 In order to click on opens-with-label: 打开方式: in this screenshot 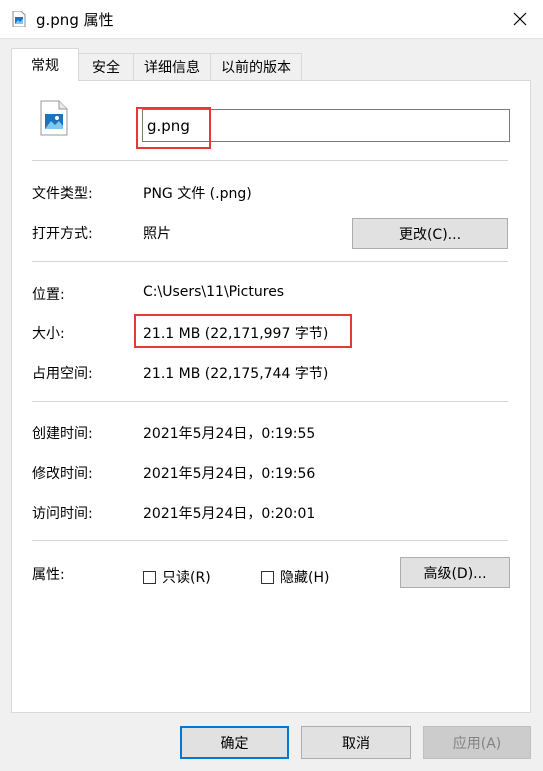, I will do `click(62, 234)`.